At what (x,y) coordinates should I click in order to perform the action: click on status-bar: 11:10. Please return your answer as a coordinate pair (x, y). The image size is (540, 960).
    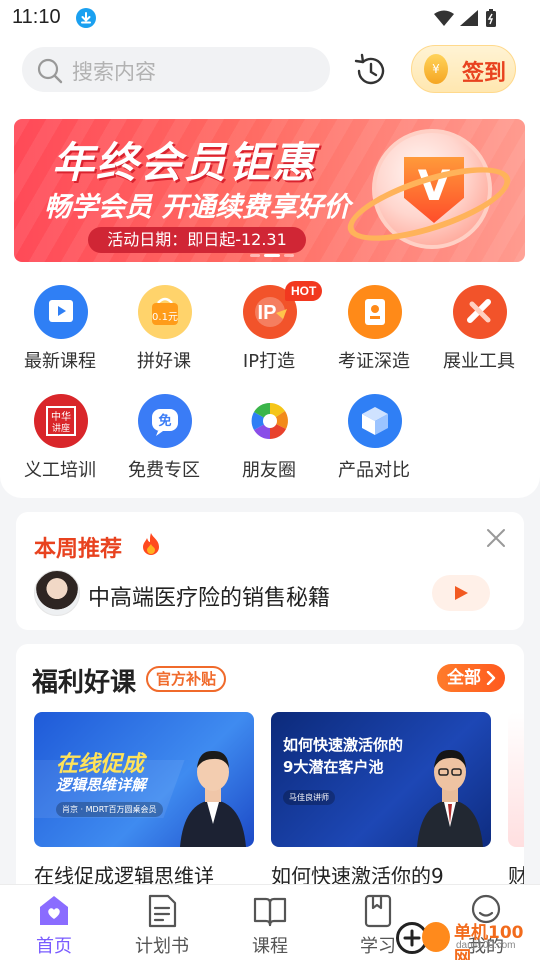
    Looking at the image, I should click on (270, 18).